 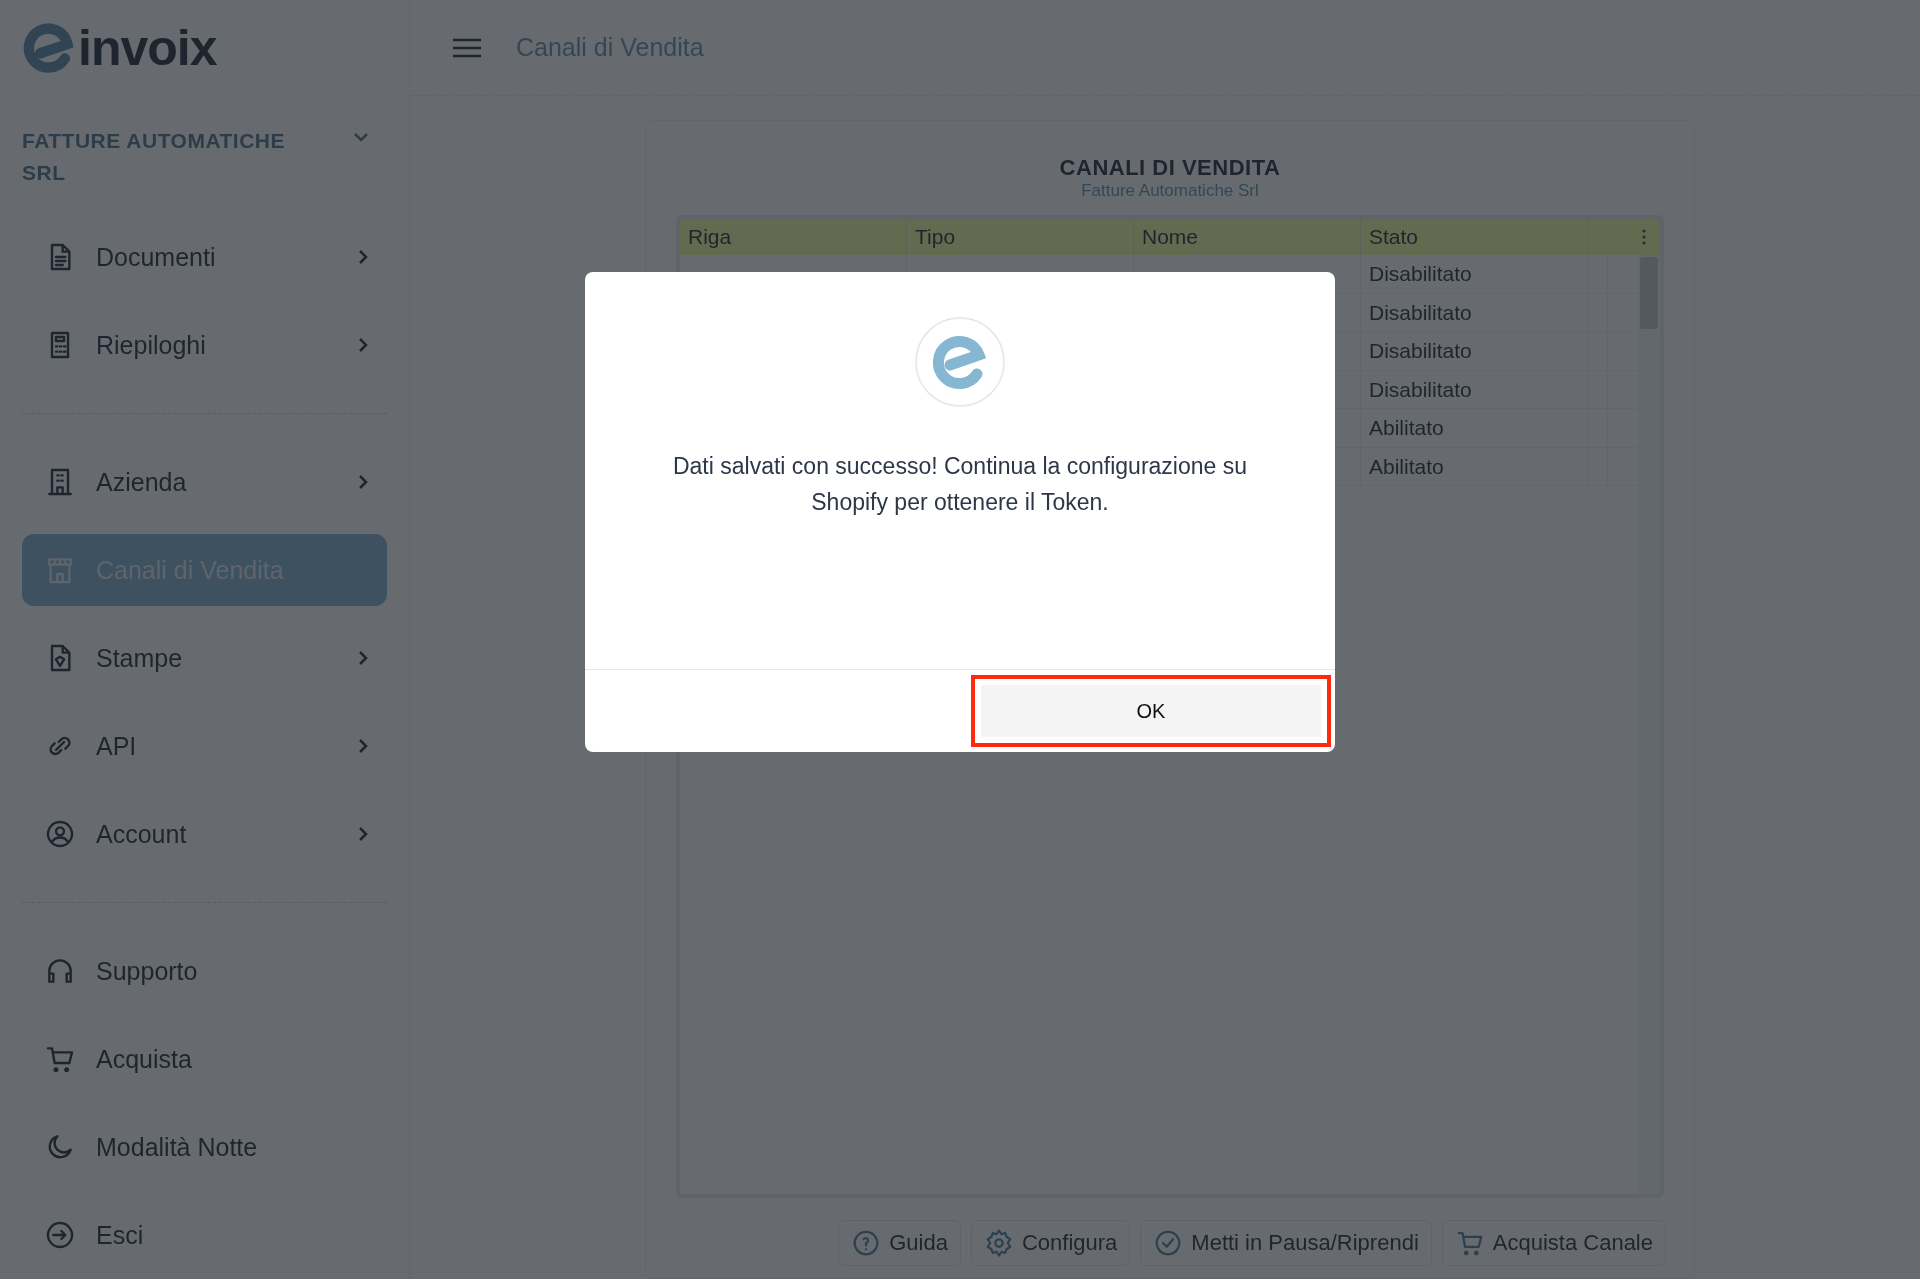 I want to click on company-selector: FATTURE AUTOMATICHE SRL, so click(x=204, y=154).